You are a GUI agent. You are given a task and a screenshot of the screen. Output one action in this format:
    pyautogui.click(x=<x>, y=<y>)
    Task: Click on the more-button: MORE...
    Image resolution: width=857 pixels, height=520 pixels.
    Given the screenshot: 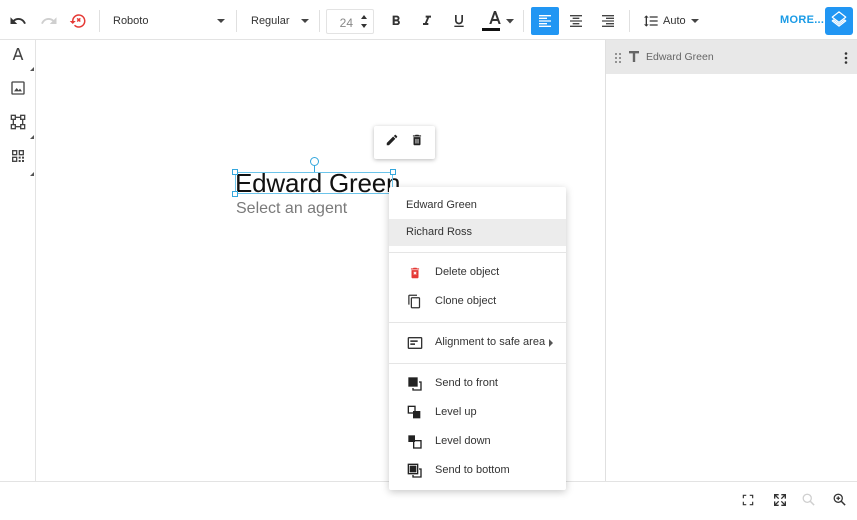 What is the action you would take?
    pyautogui.click(x=802, y=20)
    